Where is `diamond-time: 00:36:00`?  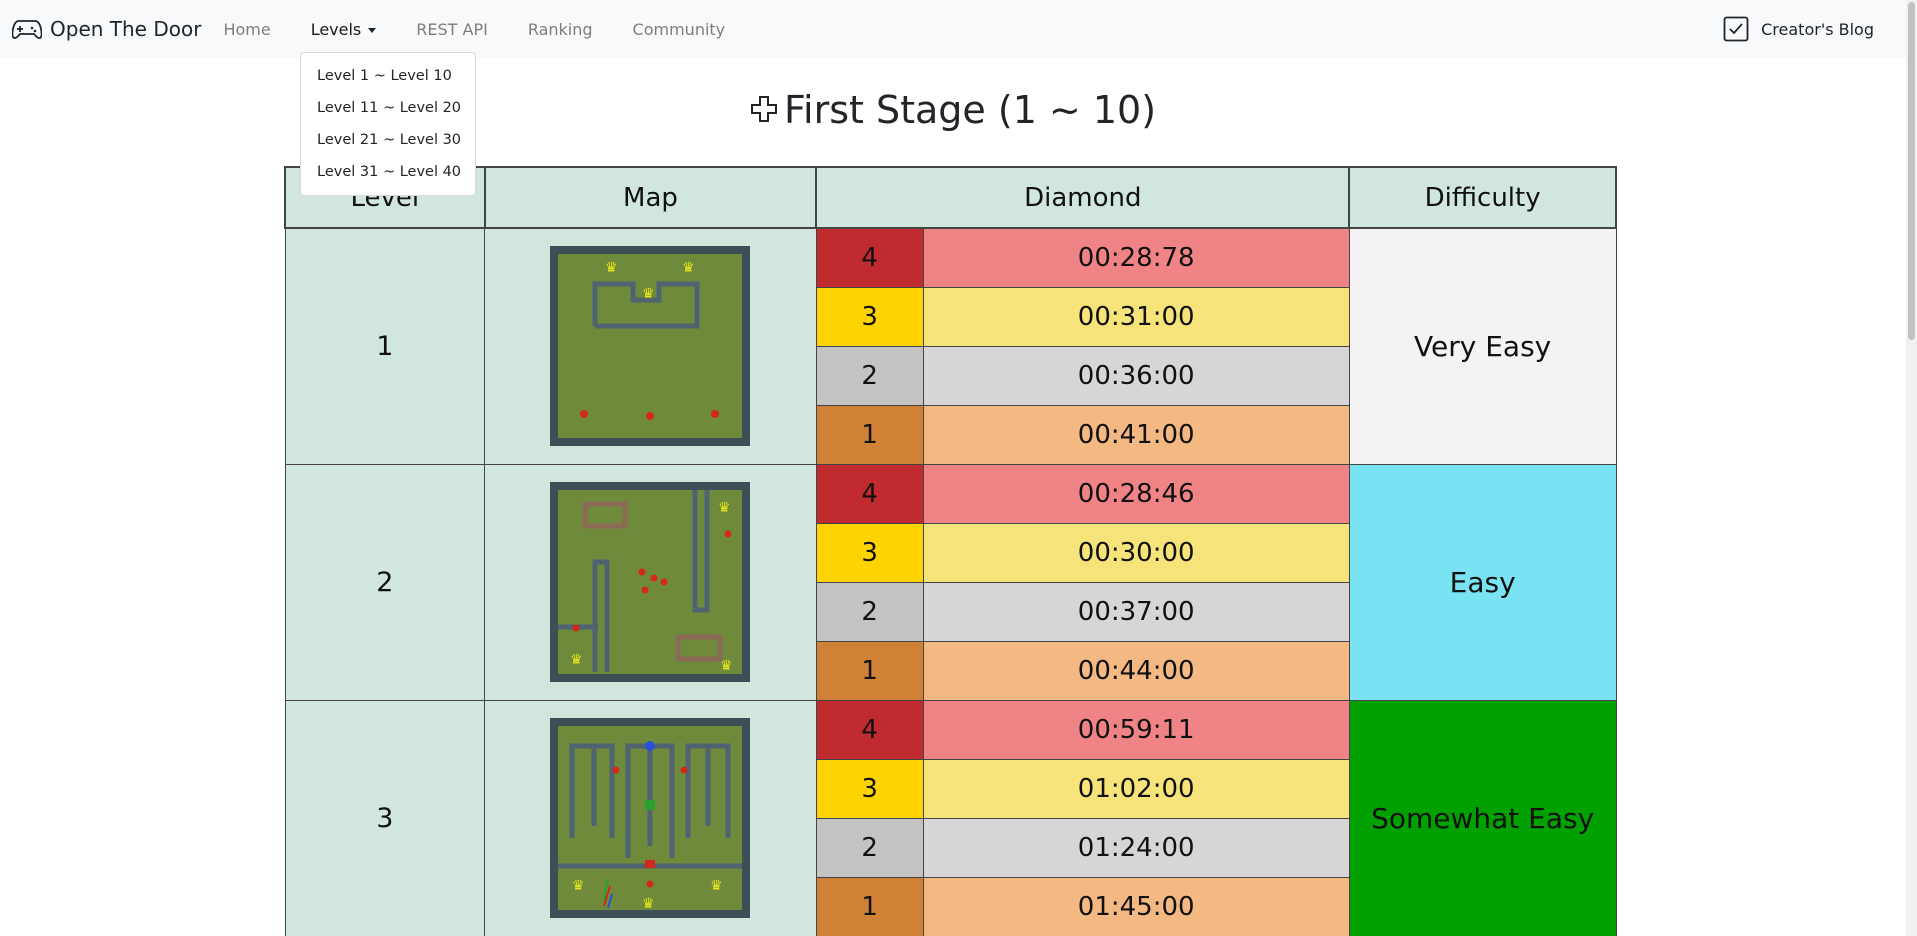 diamond-time: 00:36:00 is located at coordinates (1136, 375).